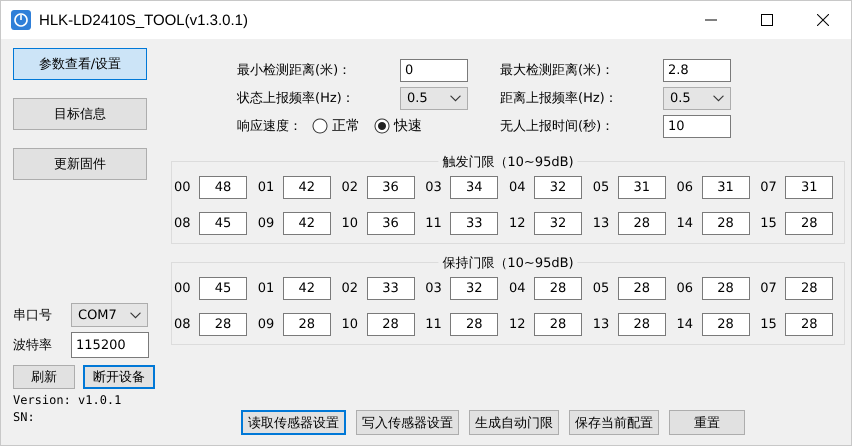  What do you see at coordinates (80, 64) in the screenshot?
I see `nav-button: 参数查看/设置` at bounding box center [80, 64].